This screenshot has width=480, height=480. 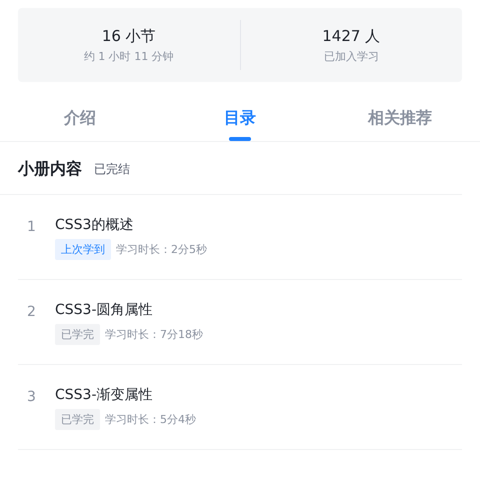 I want to click on study-duration: 学习时长：2分5秒, so click(x=161, y=249).